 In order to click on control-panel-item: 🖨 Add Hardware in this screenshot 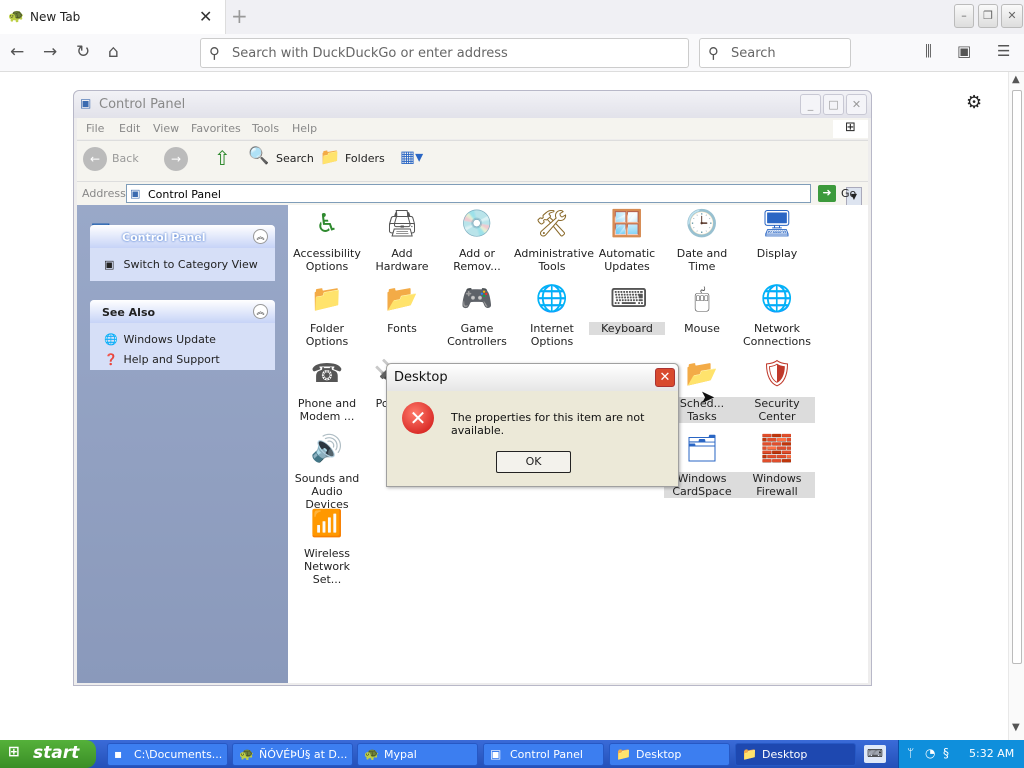, I will do `click(402, 240)`.